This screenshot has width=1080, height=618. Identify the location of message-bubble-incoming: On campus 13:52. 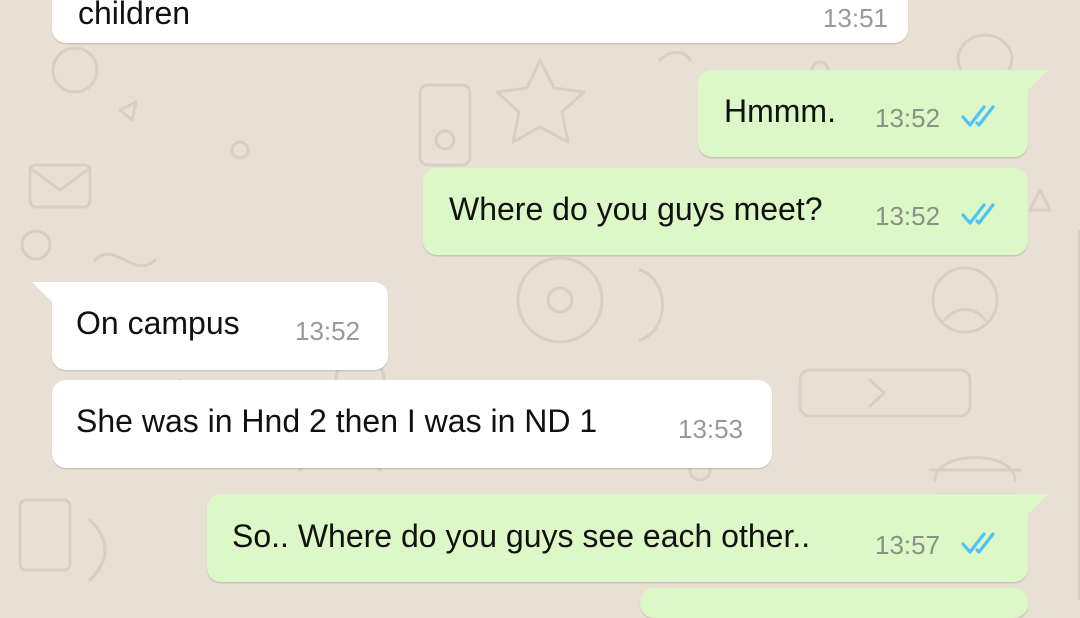
(210, 326).